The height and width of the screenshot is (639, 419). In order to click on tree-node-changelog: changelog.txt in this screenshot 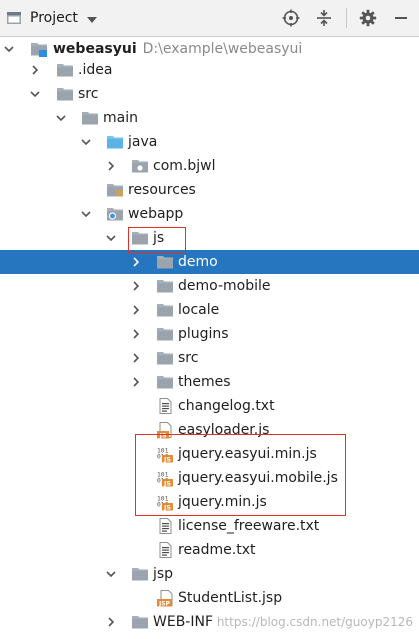, I will do `click(209, 406)`.